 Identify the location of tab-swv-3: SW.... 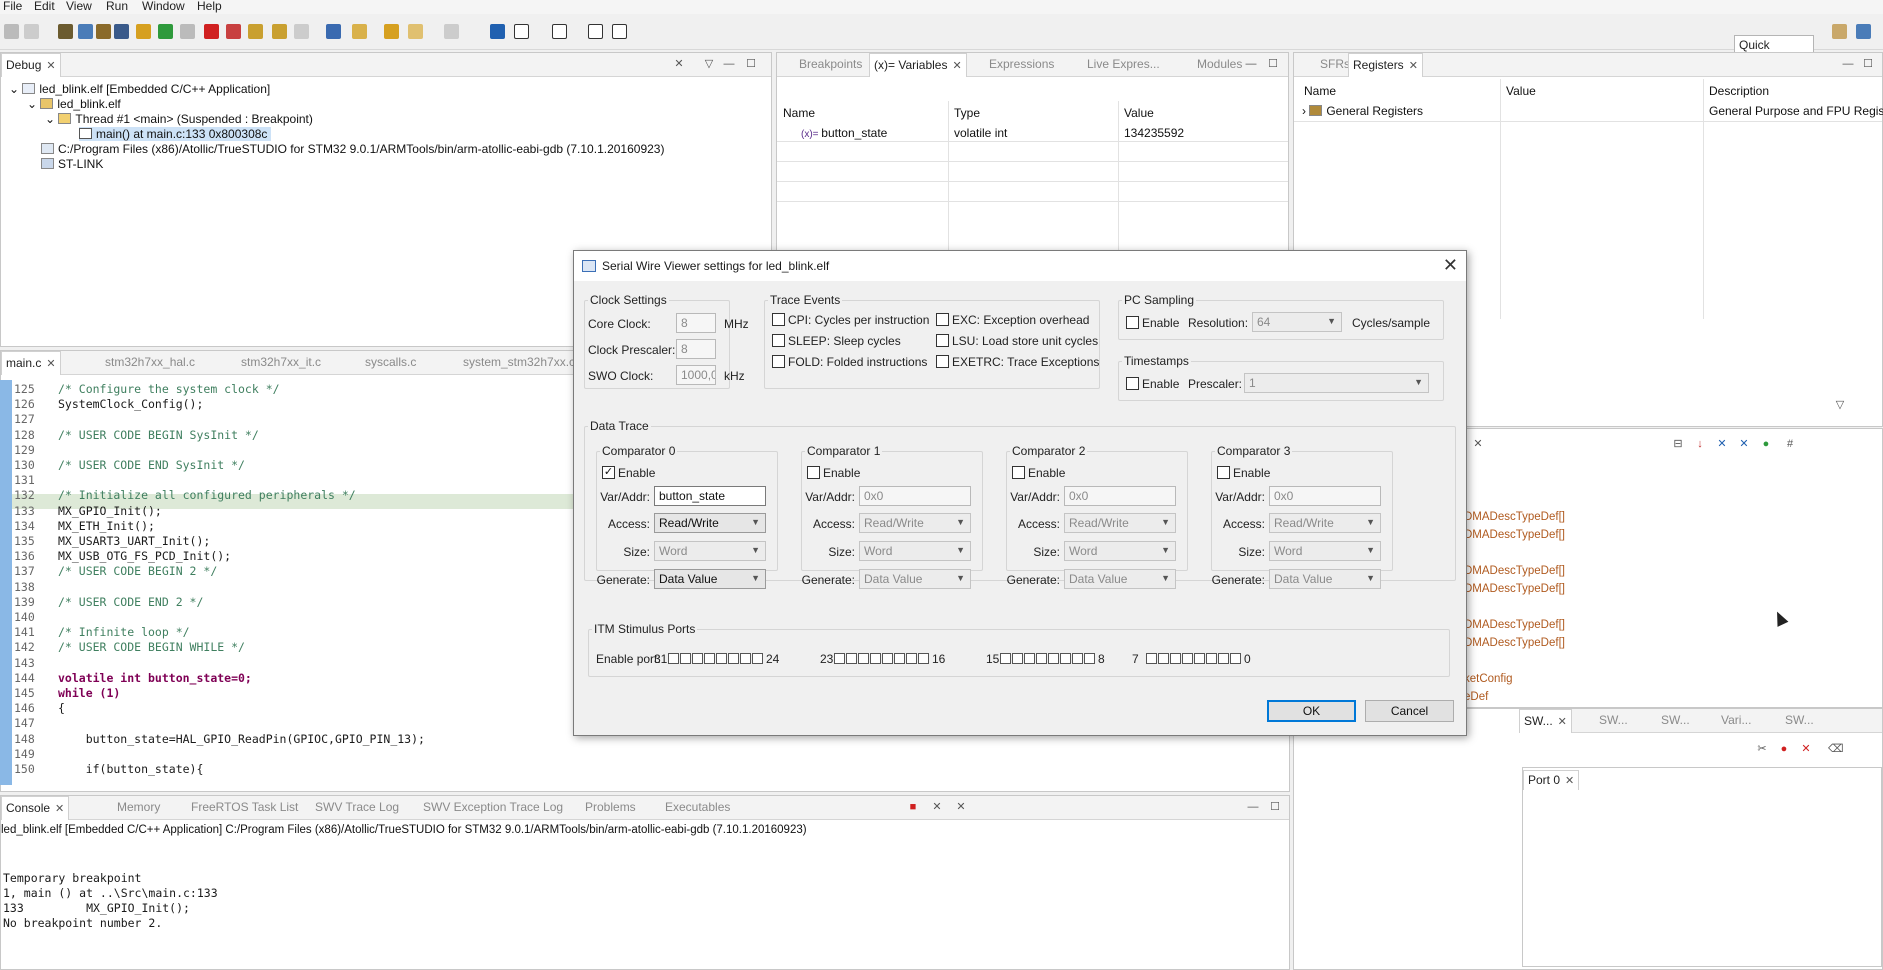
(1675, 721).